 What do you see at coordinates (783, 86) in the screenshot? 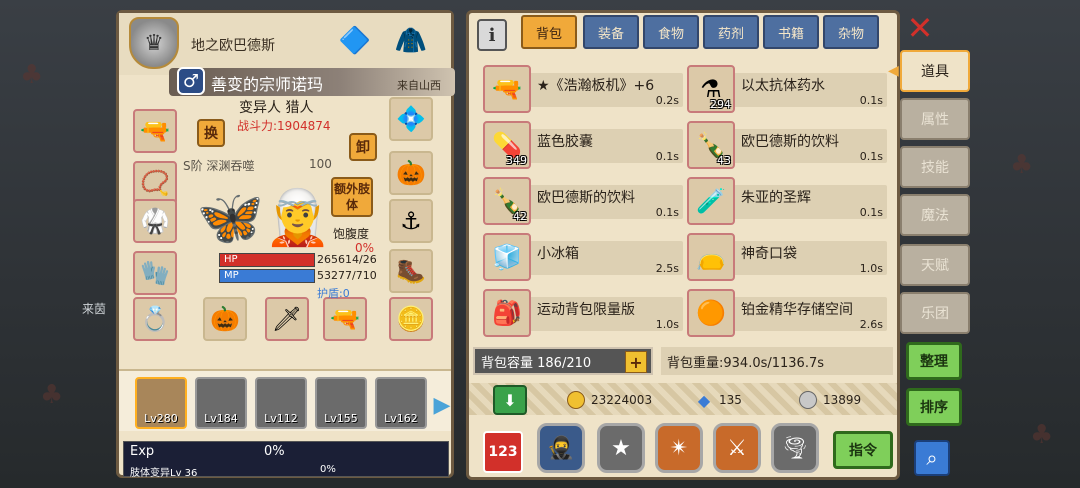
I see `item-name: 以太抗体药水` at bounding box center [783, 86].